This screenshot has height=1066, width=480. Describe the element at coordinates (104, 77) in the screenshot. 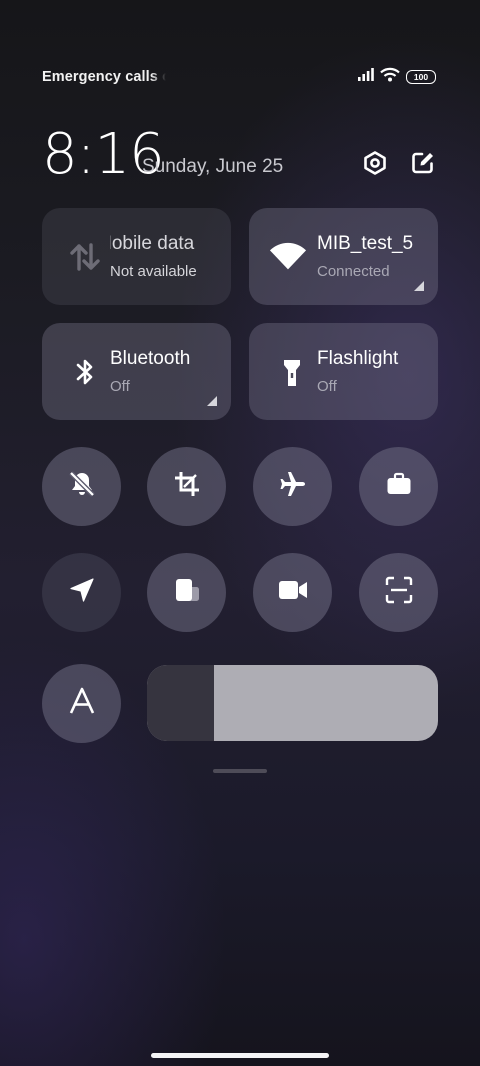

I see `status-carrier-text: Emergency calls o` at that location.